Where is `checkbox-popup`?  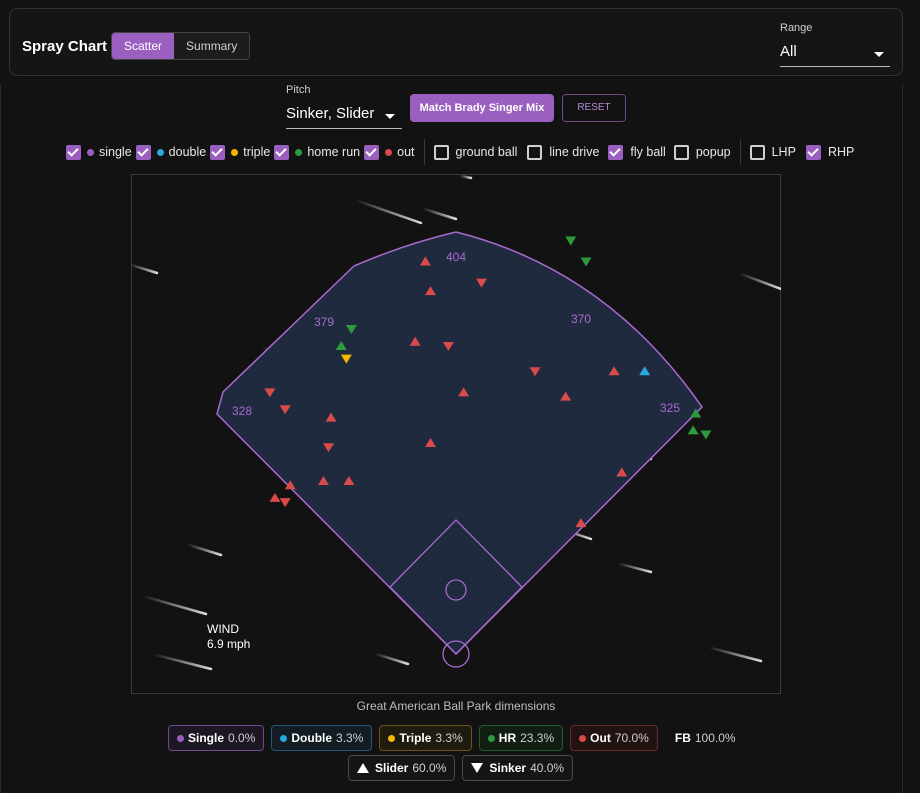 checkbox-popup is located at coordinates (681, 152).